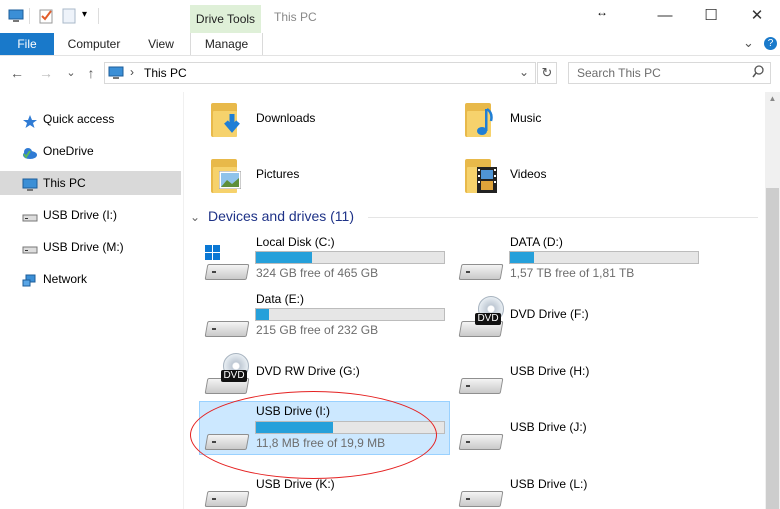  Describe the element at coordinates (317, 330) in the screenshot. I see `drive-free-space: 215 GB free of 232 GB` at that location.